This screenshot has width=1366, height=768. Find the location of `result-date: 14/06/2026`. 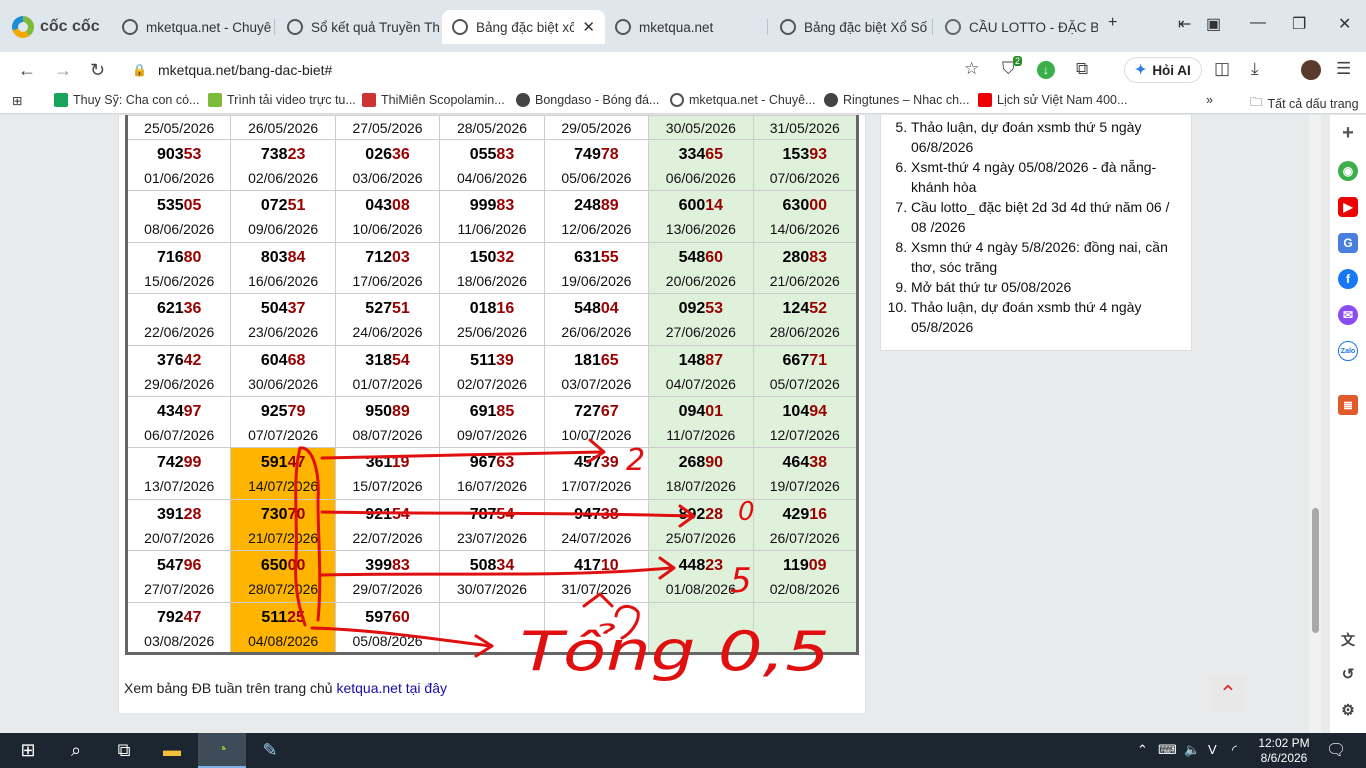

result-date: 14/06/2026 is located at coordinates (804, 229).